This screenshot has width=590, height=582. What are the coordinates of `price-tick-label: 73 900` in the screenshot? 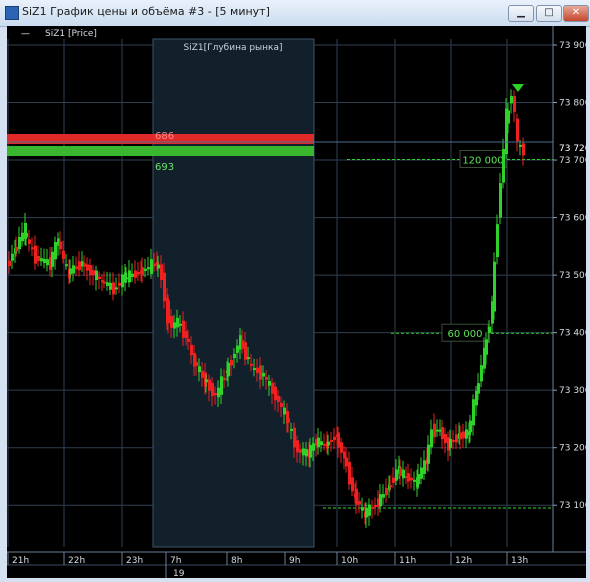 It's located at (572, 46).